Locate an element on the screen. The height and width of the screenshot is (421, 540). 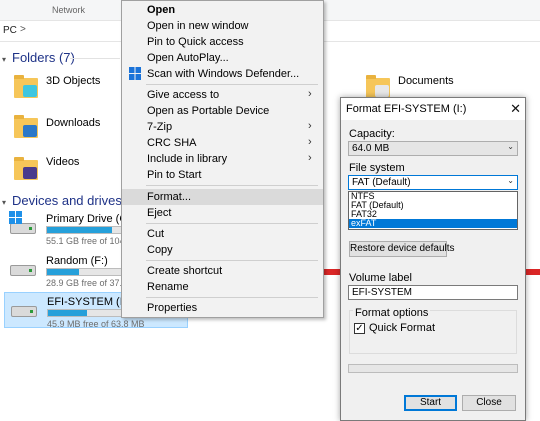
menu-item-pin-quick-access: Pin to Quick access is located at coordinates (222, 42).